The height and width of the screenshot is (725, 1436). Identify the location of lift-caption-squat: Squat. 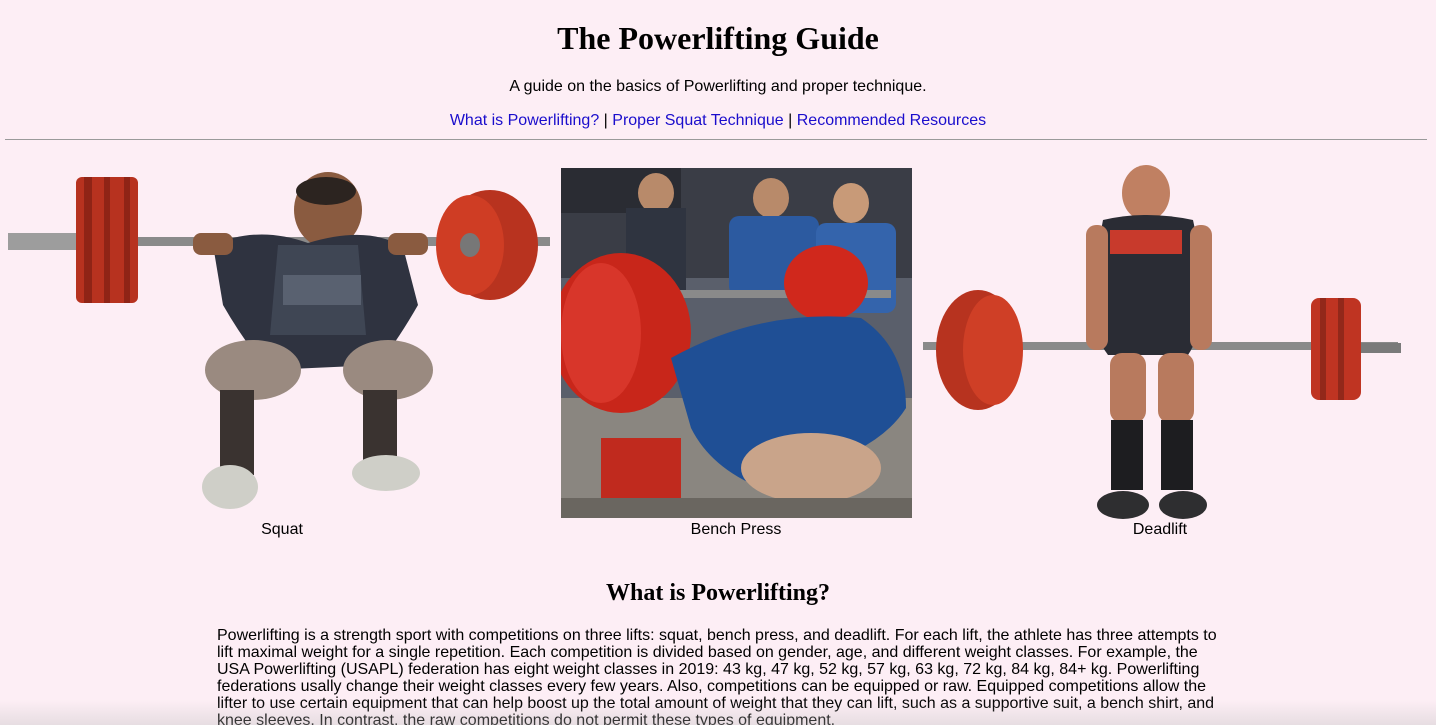
(282, 529).